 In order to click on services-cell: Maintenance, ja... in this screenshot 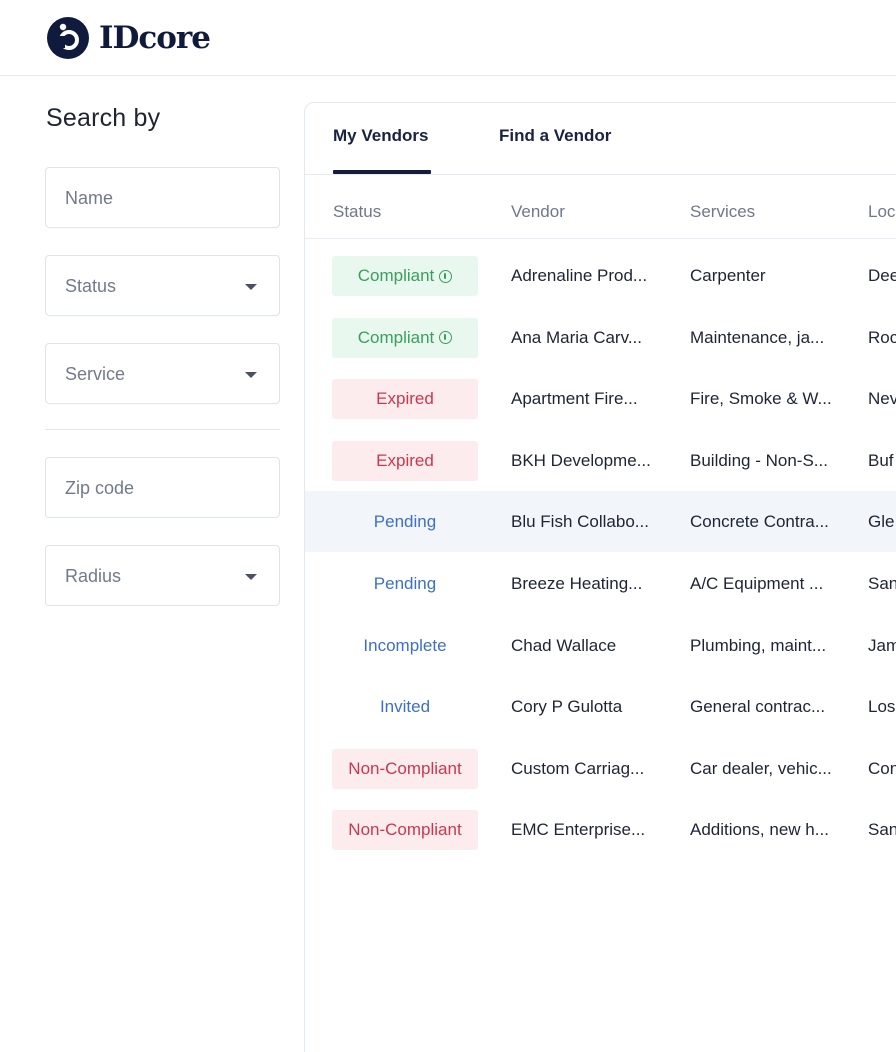, I will do `click(757, 337)`.